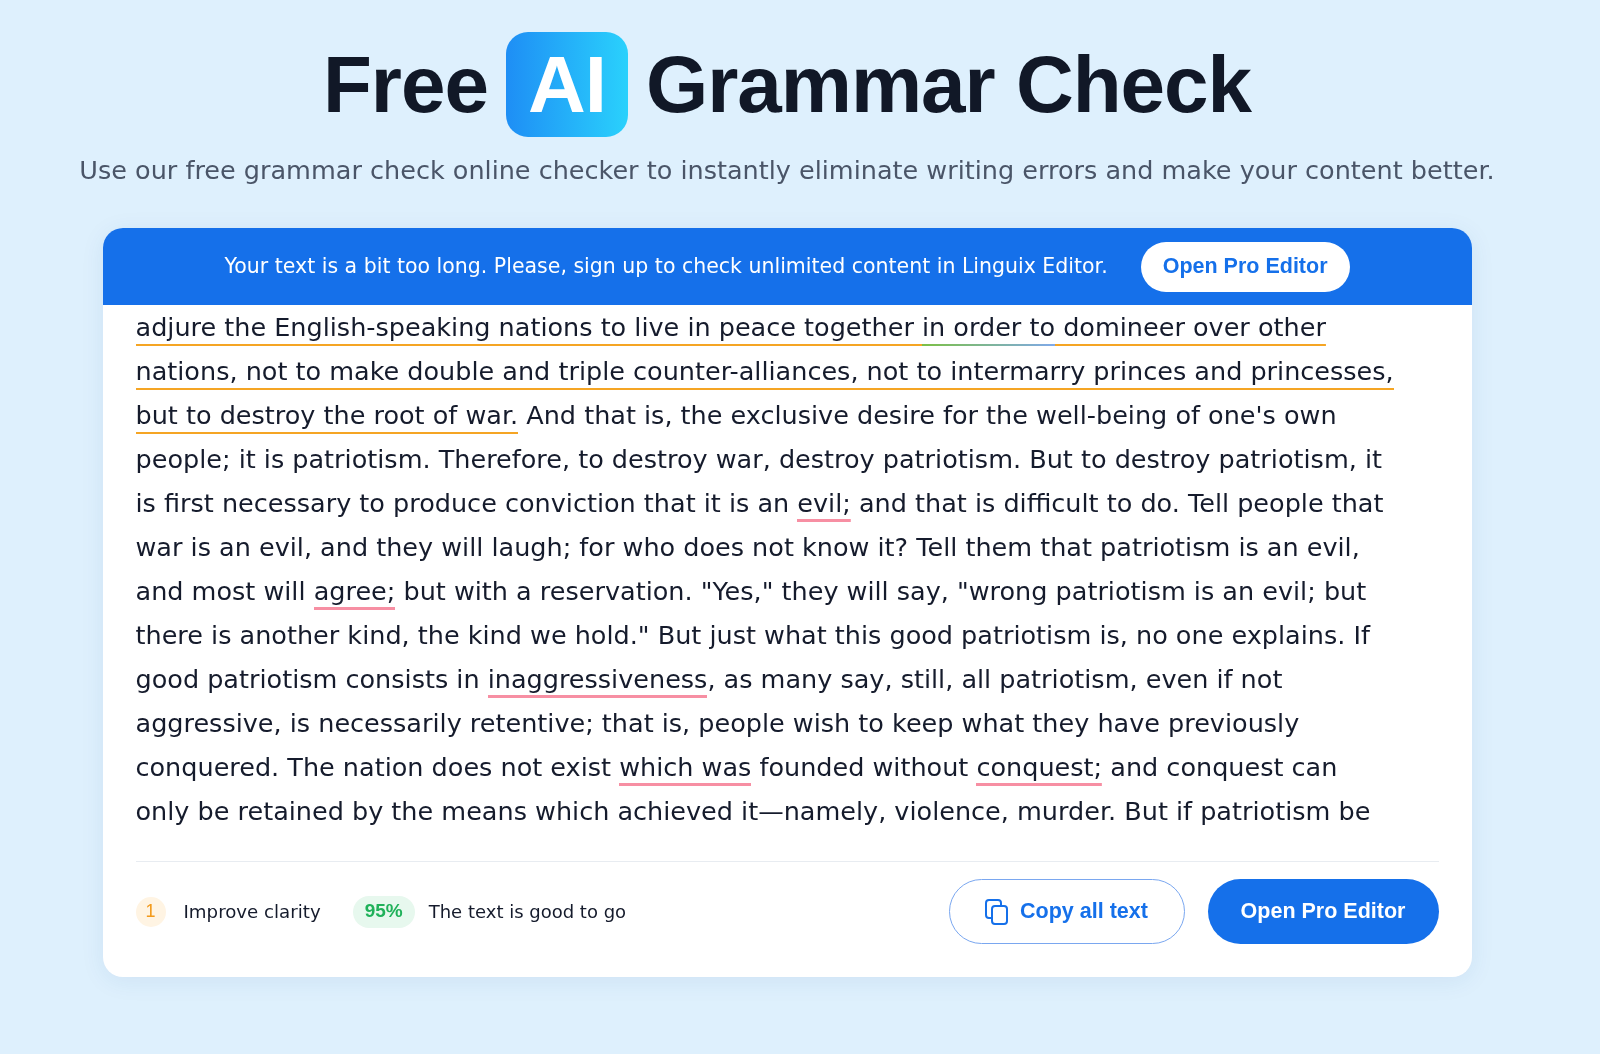 The height and width of the screenshot is (1054, 1600). I want to click on copy-icon, so click(997, 911).